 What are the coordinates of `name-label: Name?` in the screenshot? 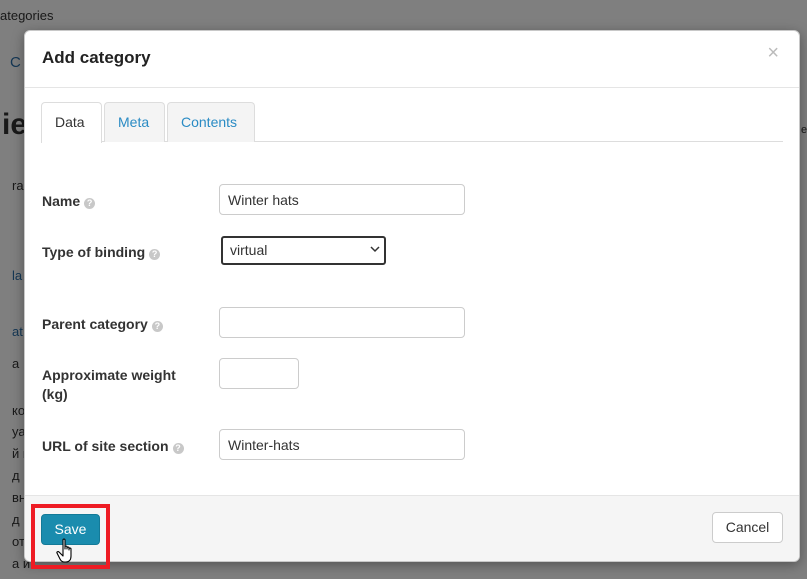 It's located at (69, 201).